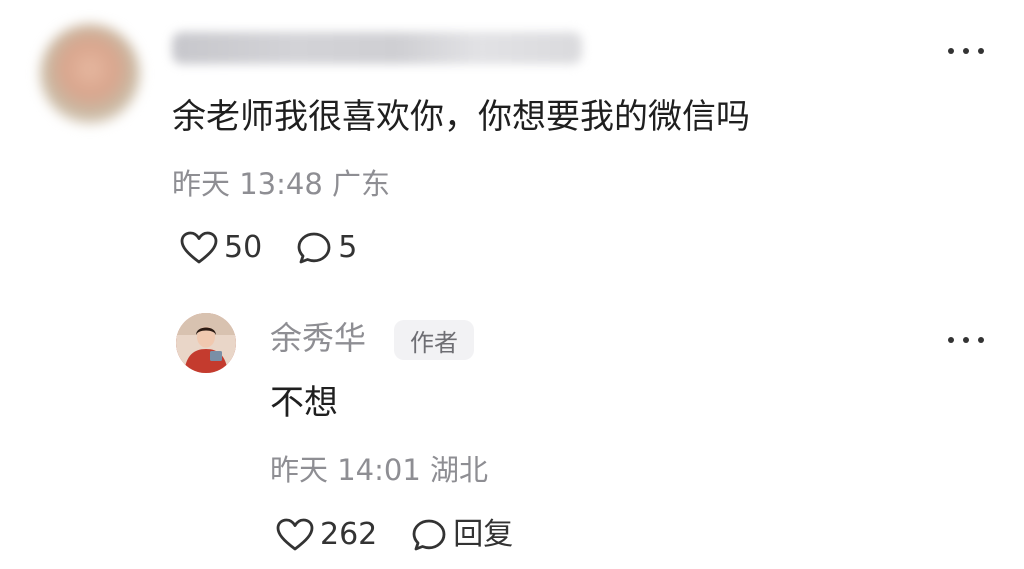 The width and height of the screenshot is (1024, 569). Describe the element at coordinates (361, 184) in the screenshot. I see `comment-location: 广东` at that location.